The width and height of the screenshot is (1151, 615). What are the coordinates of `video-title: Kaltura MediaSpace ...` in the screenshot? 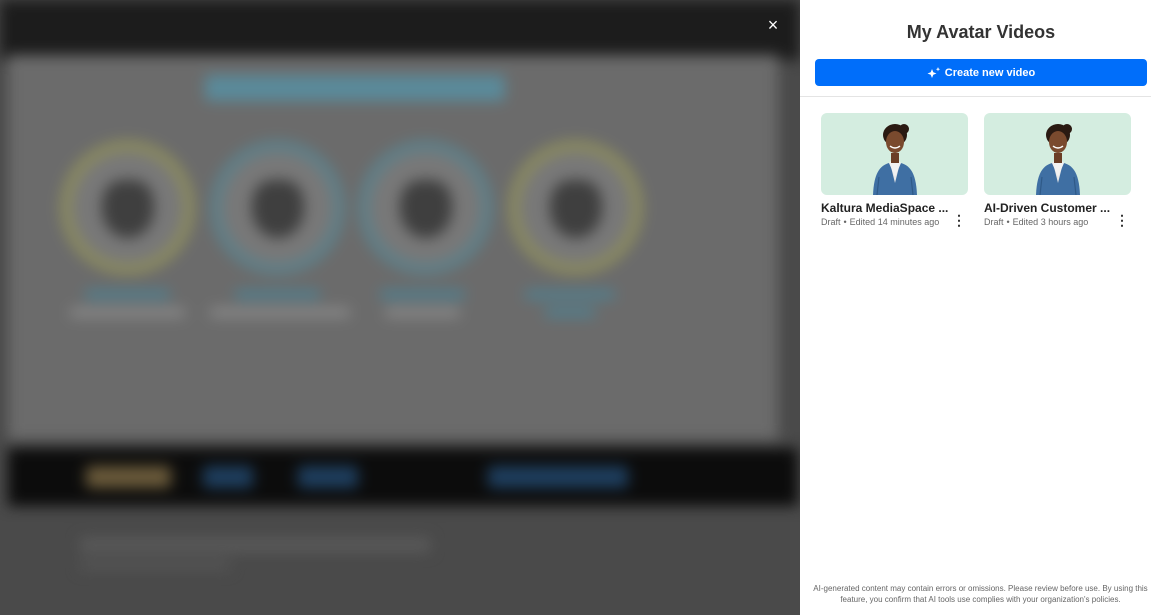 It's located at (886, 208).